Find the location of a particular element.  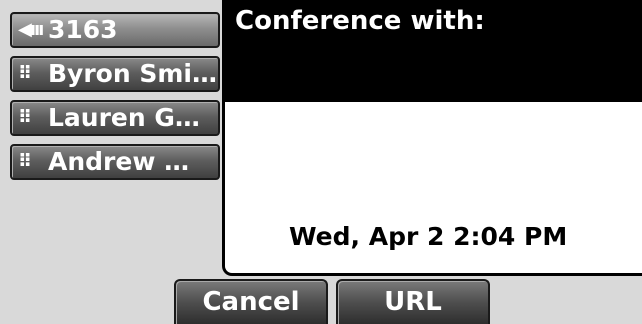

speaker-volume-icon: ◀ııı is located at coordinates (31, 29).